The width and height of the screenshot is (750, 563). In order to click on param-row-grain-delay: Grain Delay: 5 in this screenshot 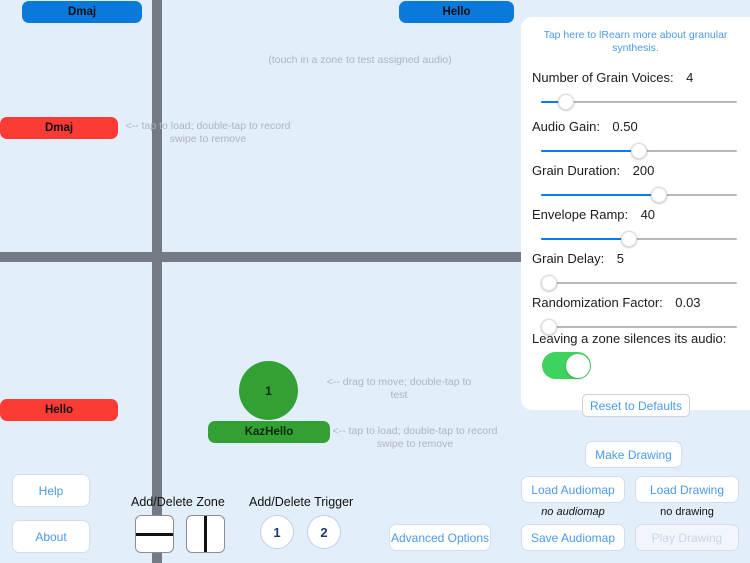, I will do `click(636, 271)`.